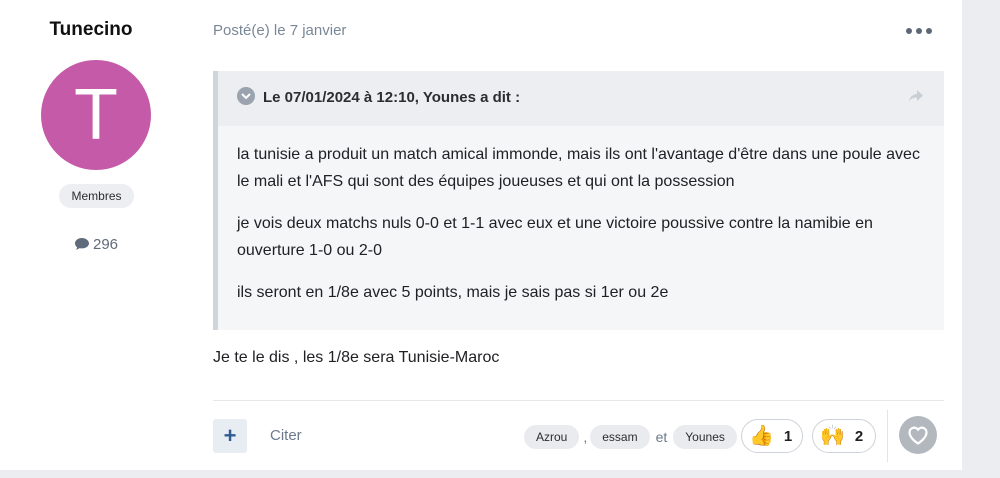 The image size is (1000, 478). I want to click on post-count-value: 296, so click(105, 244).